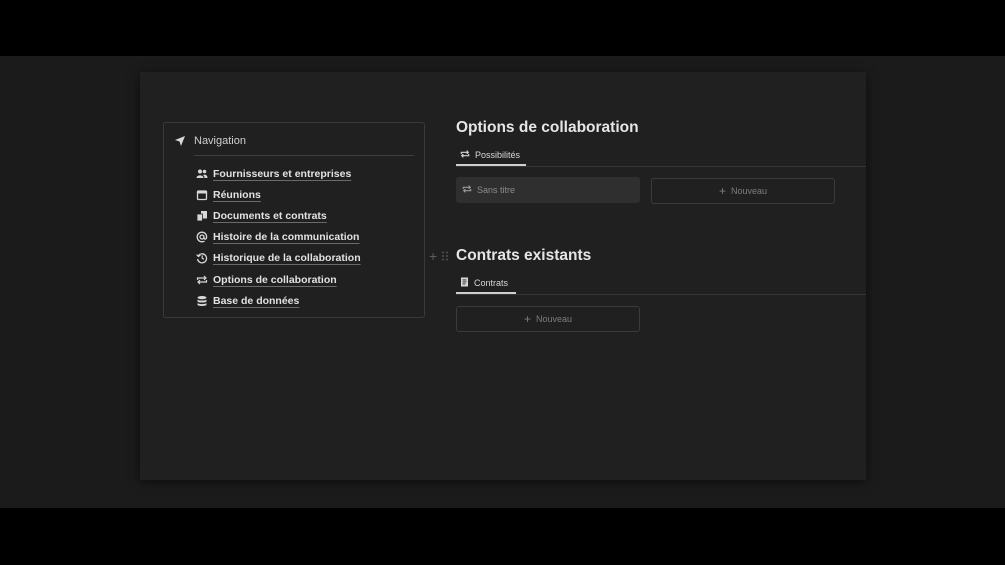  What do you see at coordinates (286, 237) in the screenshot?
I see `nav-item-label: Histoire de la communication` at bounding box center [286, 237].